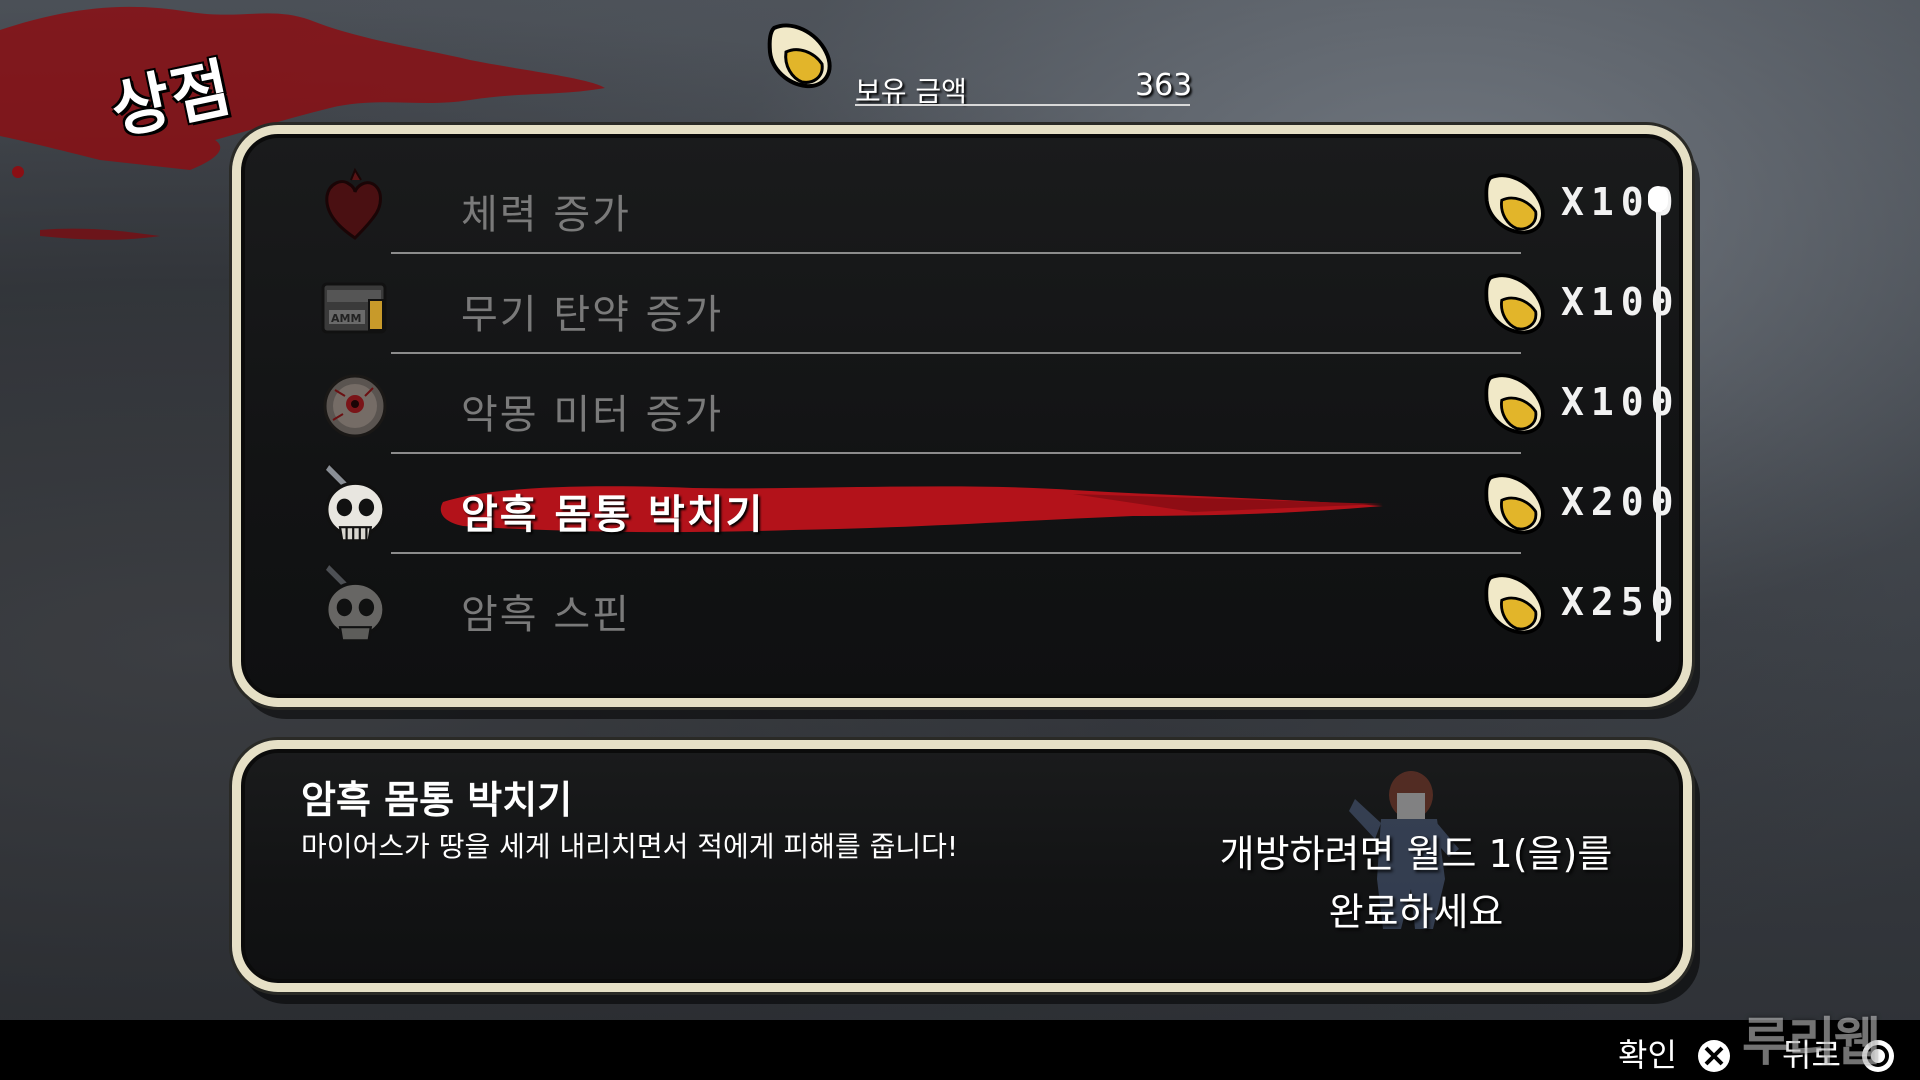  What do you see at coordinates (1164, 85) in the screenshot?
I see `balance-amount: 363` at bounding box center [1164, 85].